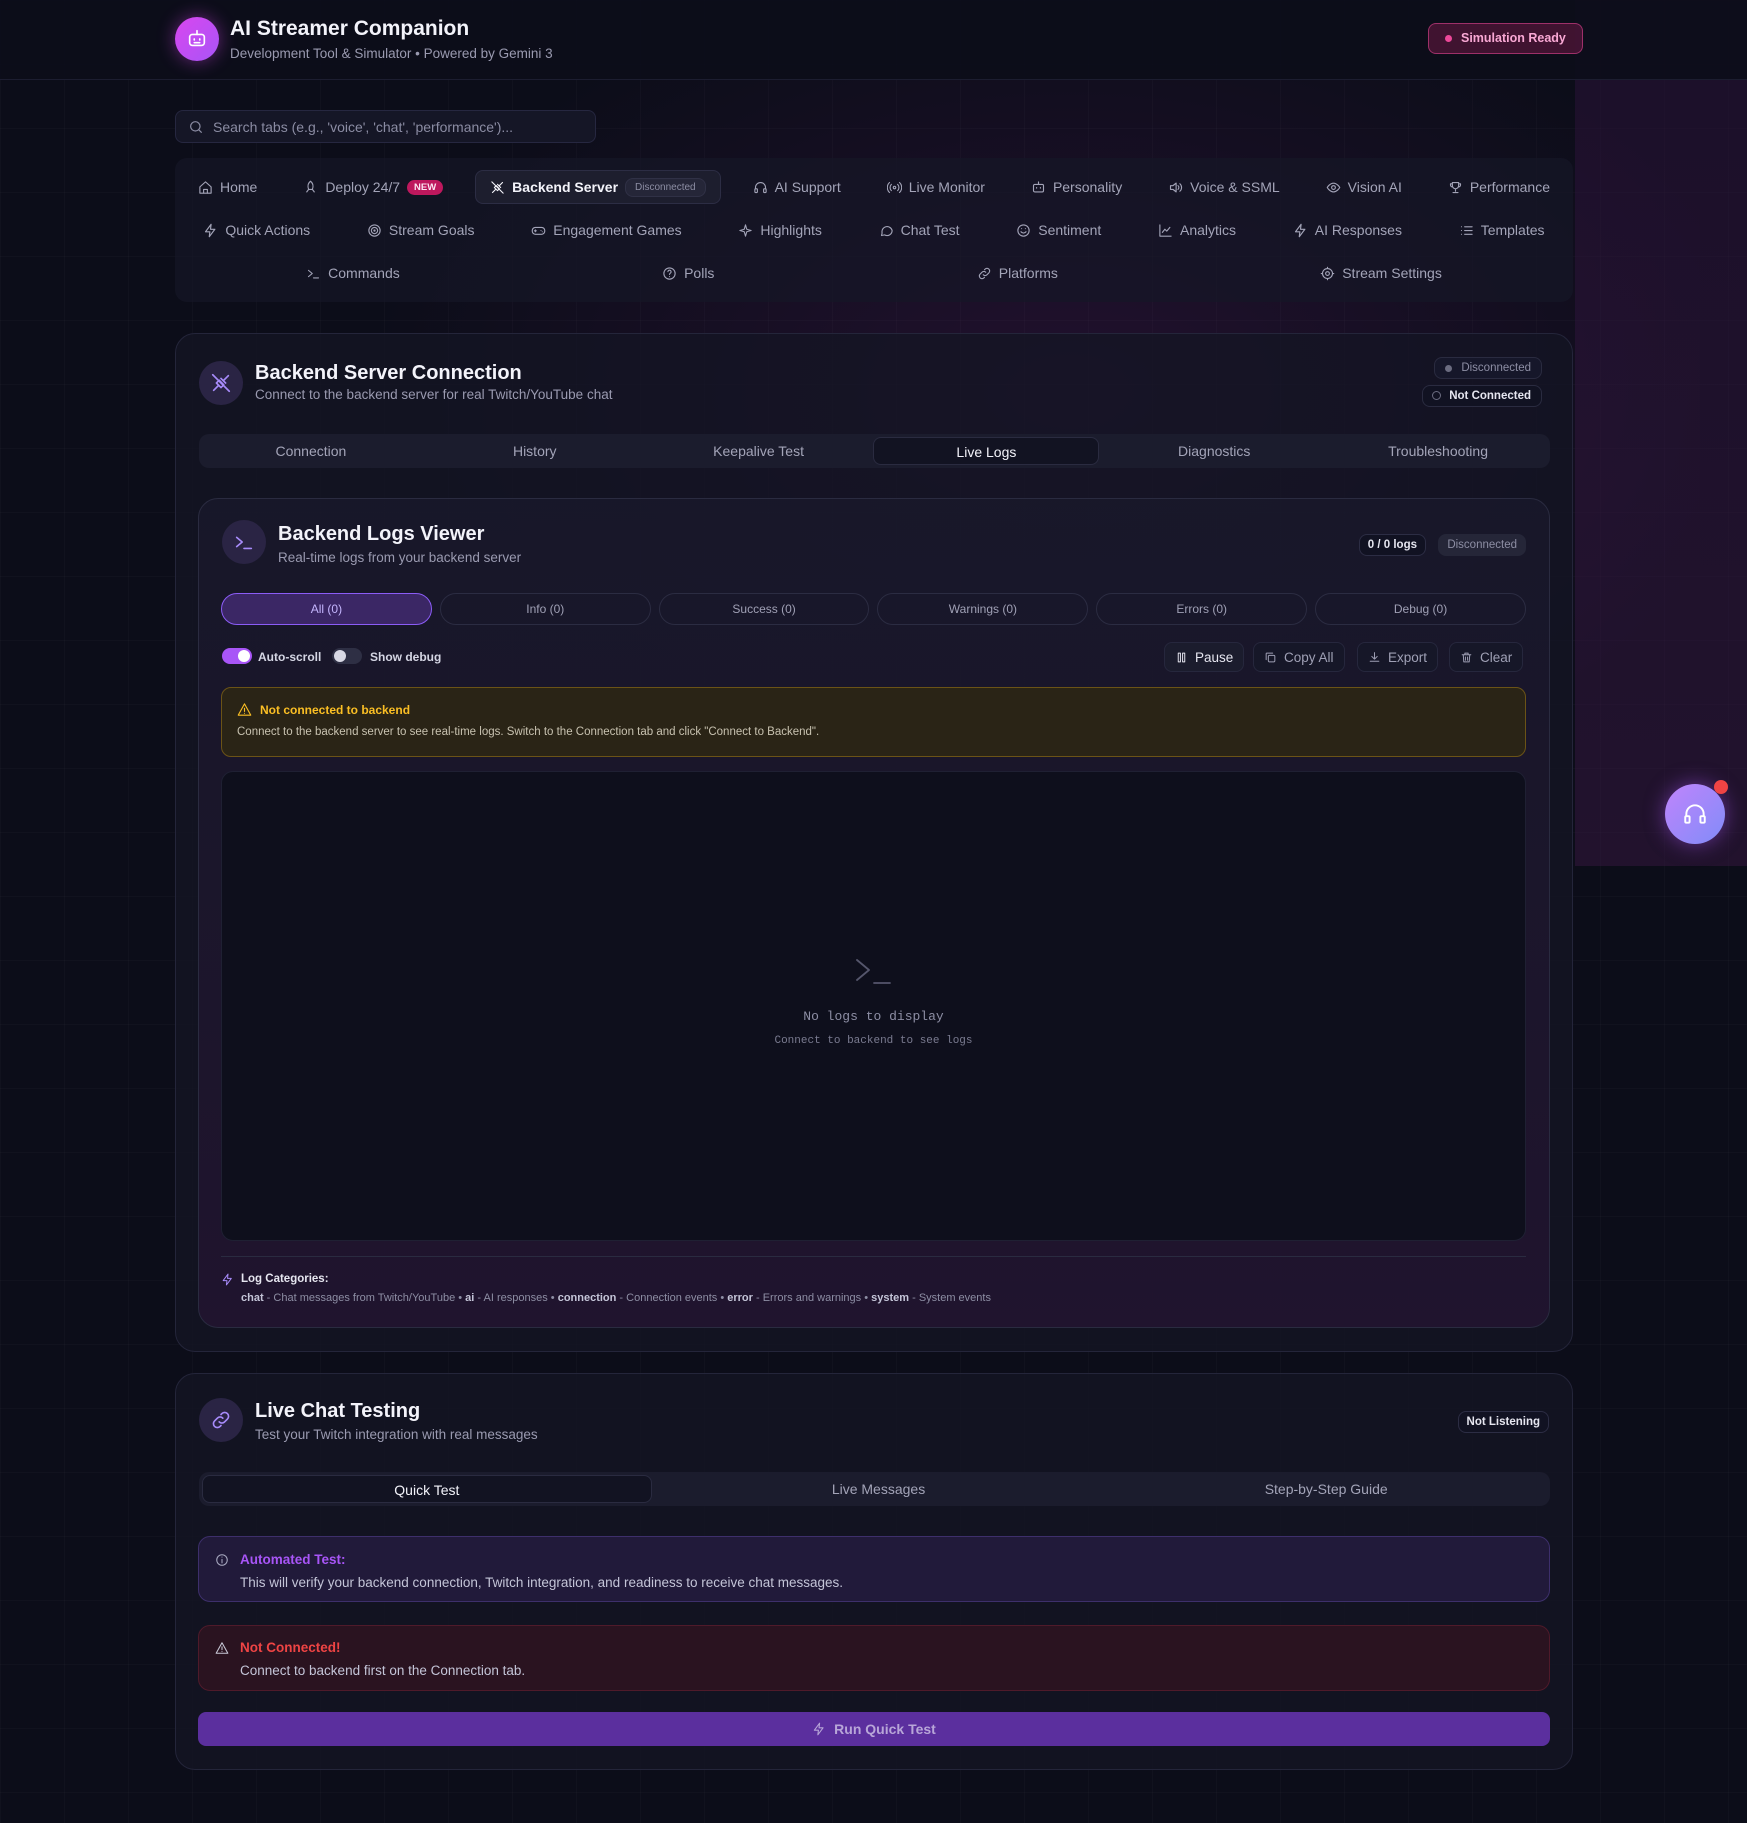 The image size is (1747, 1823). What do you see at coordinates (381, 534) in the screenshot?
I see `logs-title: Backend Logs Viewer` at bounding box center [381, 534].